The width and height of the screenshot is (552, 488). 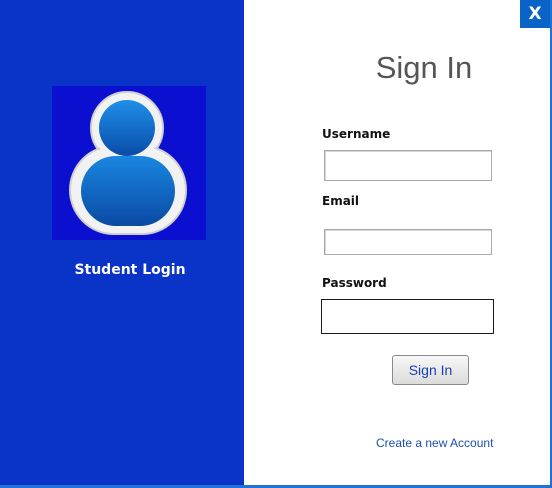 What do you see at coordinates (434, 443) in the screenshot?
I see `create-account-link: Create a new Account` at bounding box center [434, 443].